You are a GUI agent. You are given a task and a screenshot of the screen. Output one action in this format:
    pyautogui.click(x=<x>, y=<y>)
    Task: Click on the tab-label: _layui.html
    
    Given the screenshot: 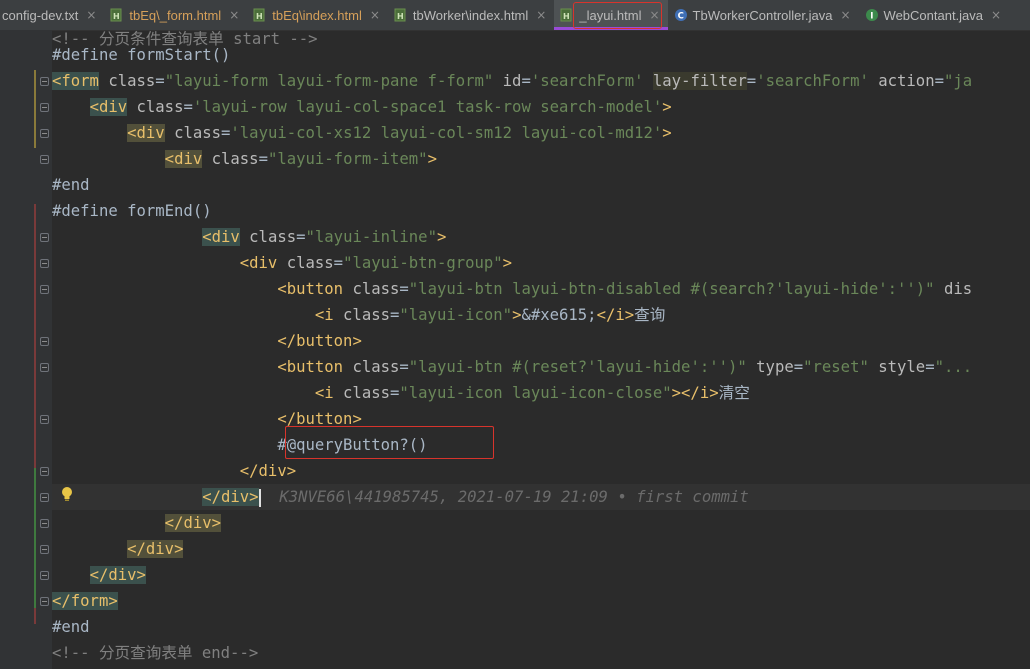 What is the action you would take?
    pyautogui.click(x=610, y=15)
    